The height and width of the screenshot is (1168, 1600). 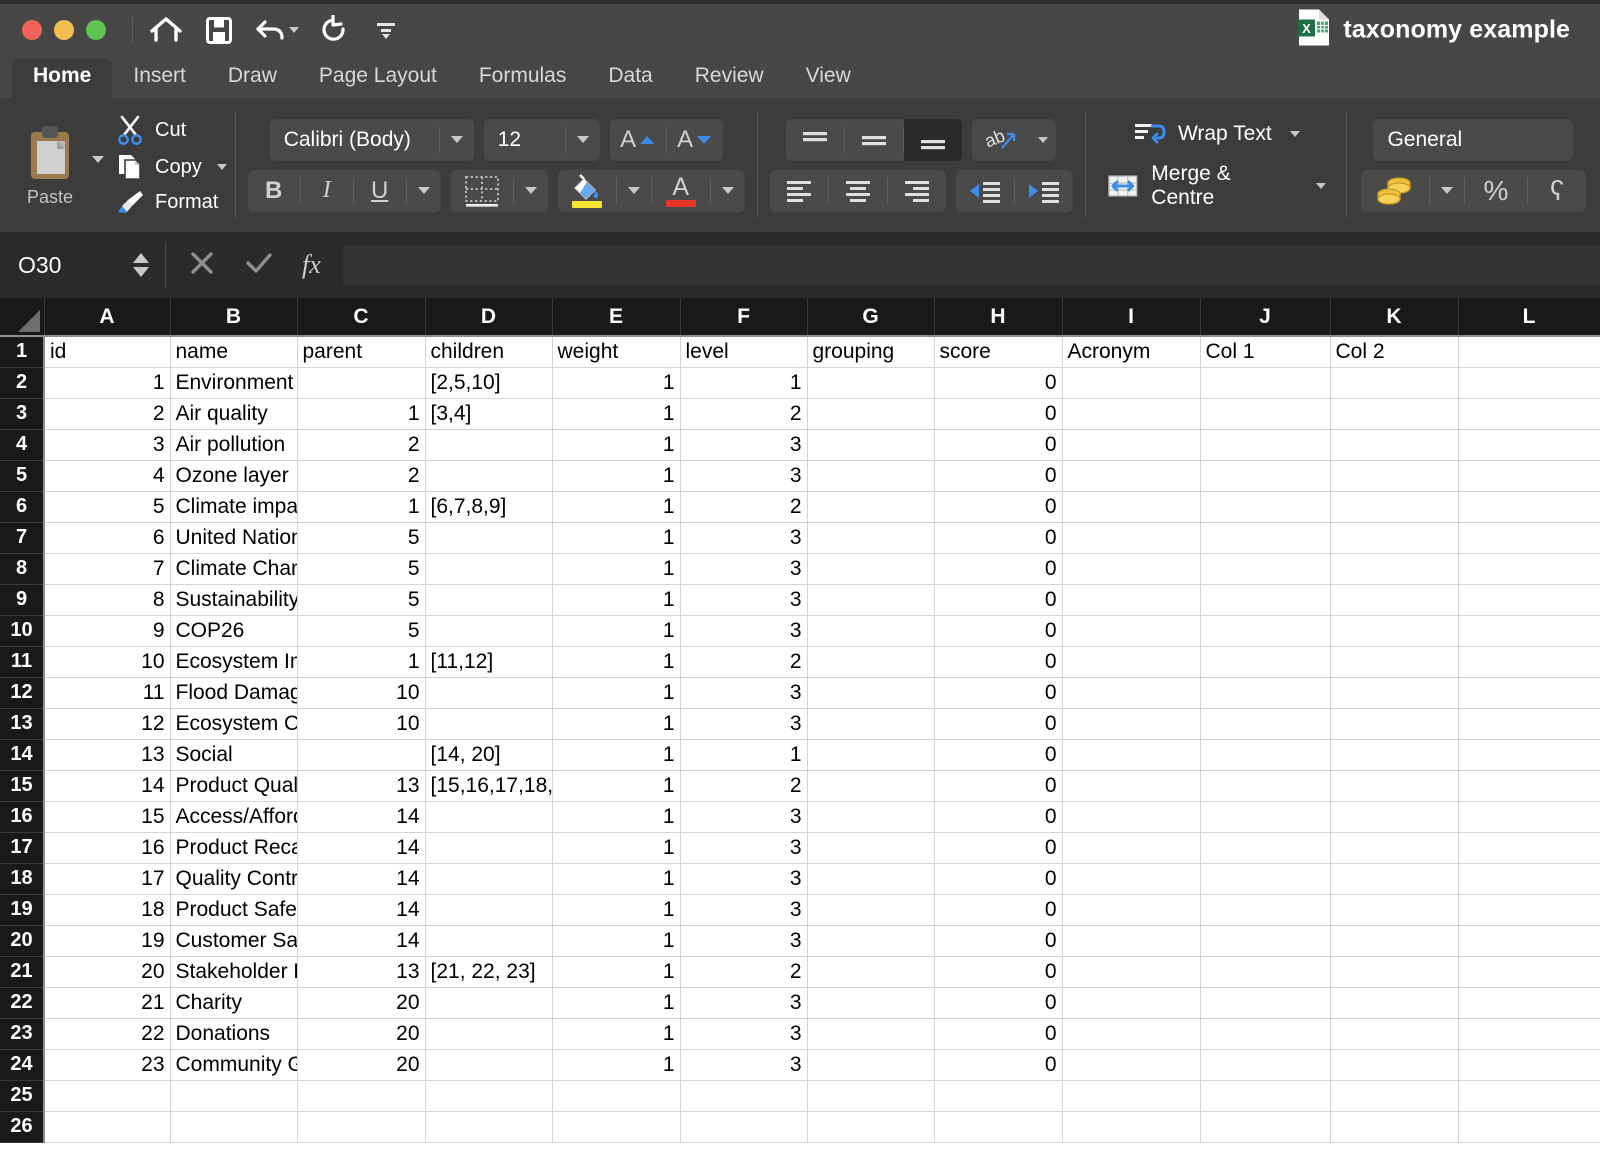 I want to click on cell-A14: 13, so click(x=107, y=755).